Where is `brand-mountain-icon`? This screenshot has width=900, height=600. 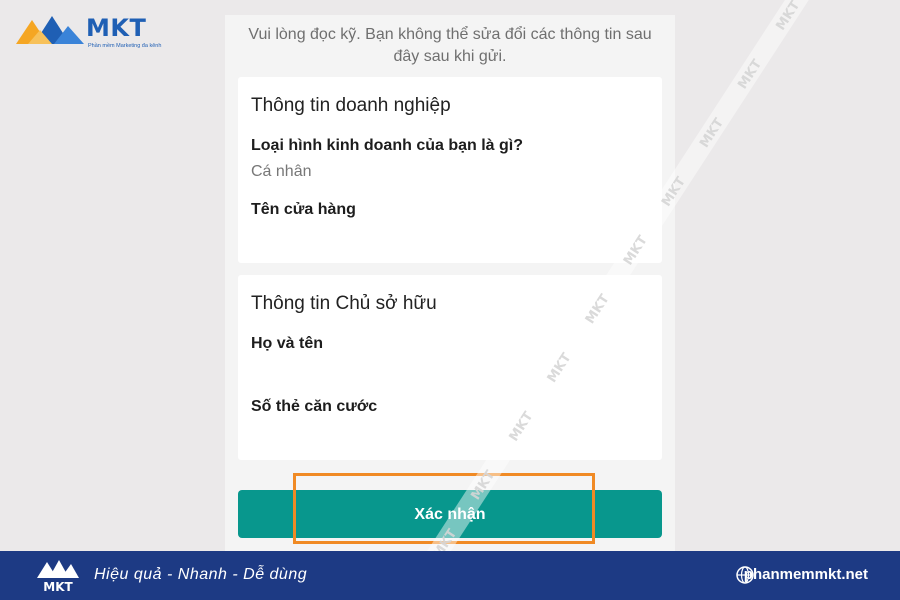
brand-mountain-icon is located at coordinates (50, 30).